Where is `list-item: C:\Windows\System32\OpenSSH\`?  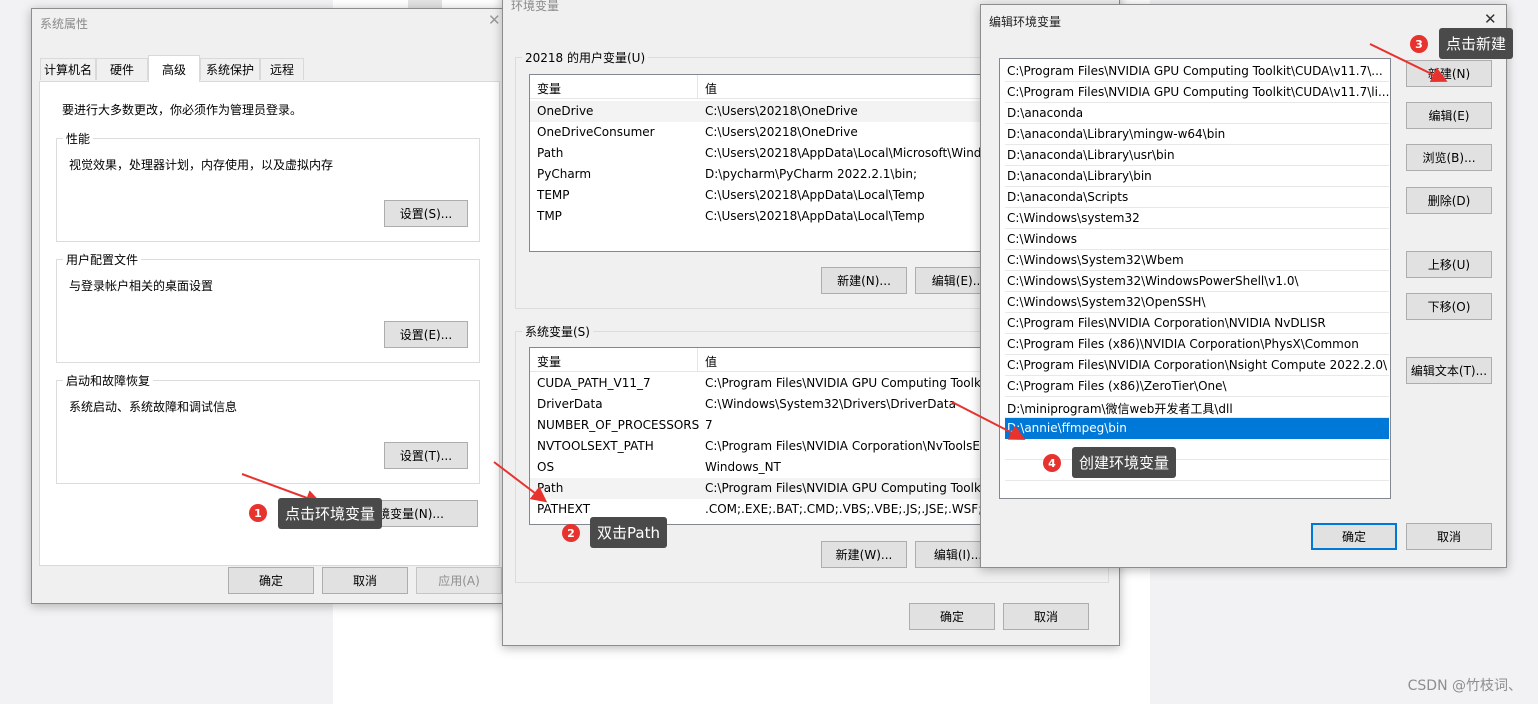 list-item: C:\Windows\System32\OpenSSH\ is located at coordinates (1197, 302).